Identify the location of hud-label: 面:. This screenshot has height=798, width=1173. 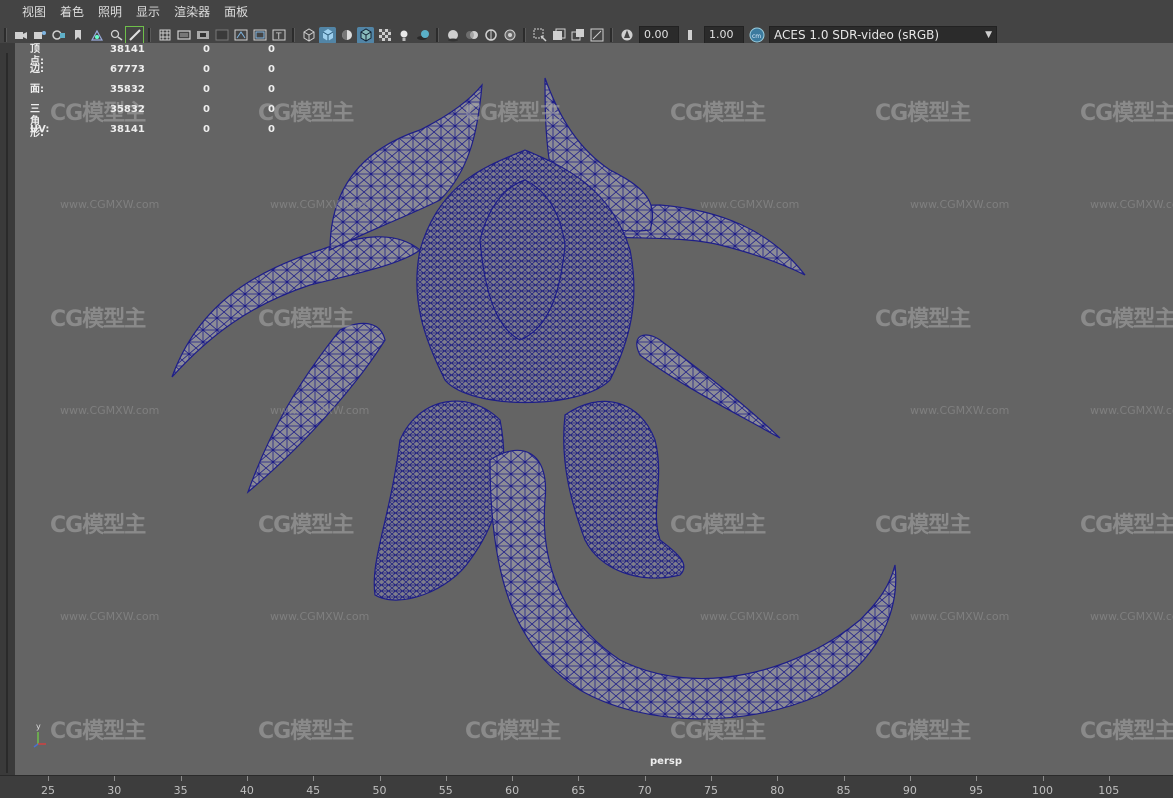
(37, 89).